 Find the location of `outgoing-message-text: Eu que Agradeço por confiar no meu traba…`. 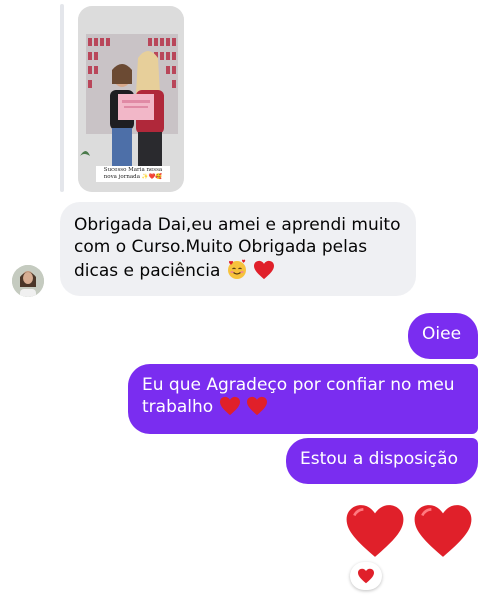

outgoing-message-text: Eu que Agradeço por confiar no meu traba… is located at coordinates (298, 396).